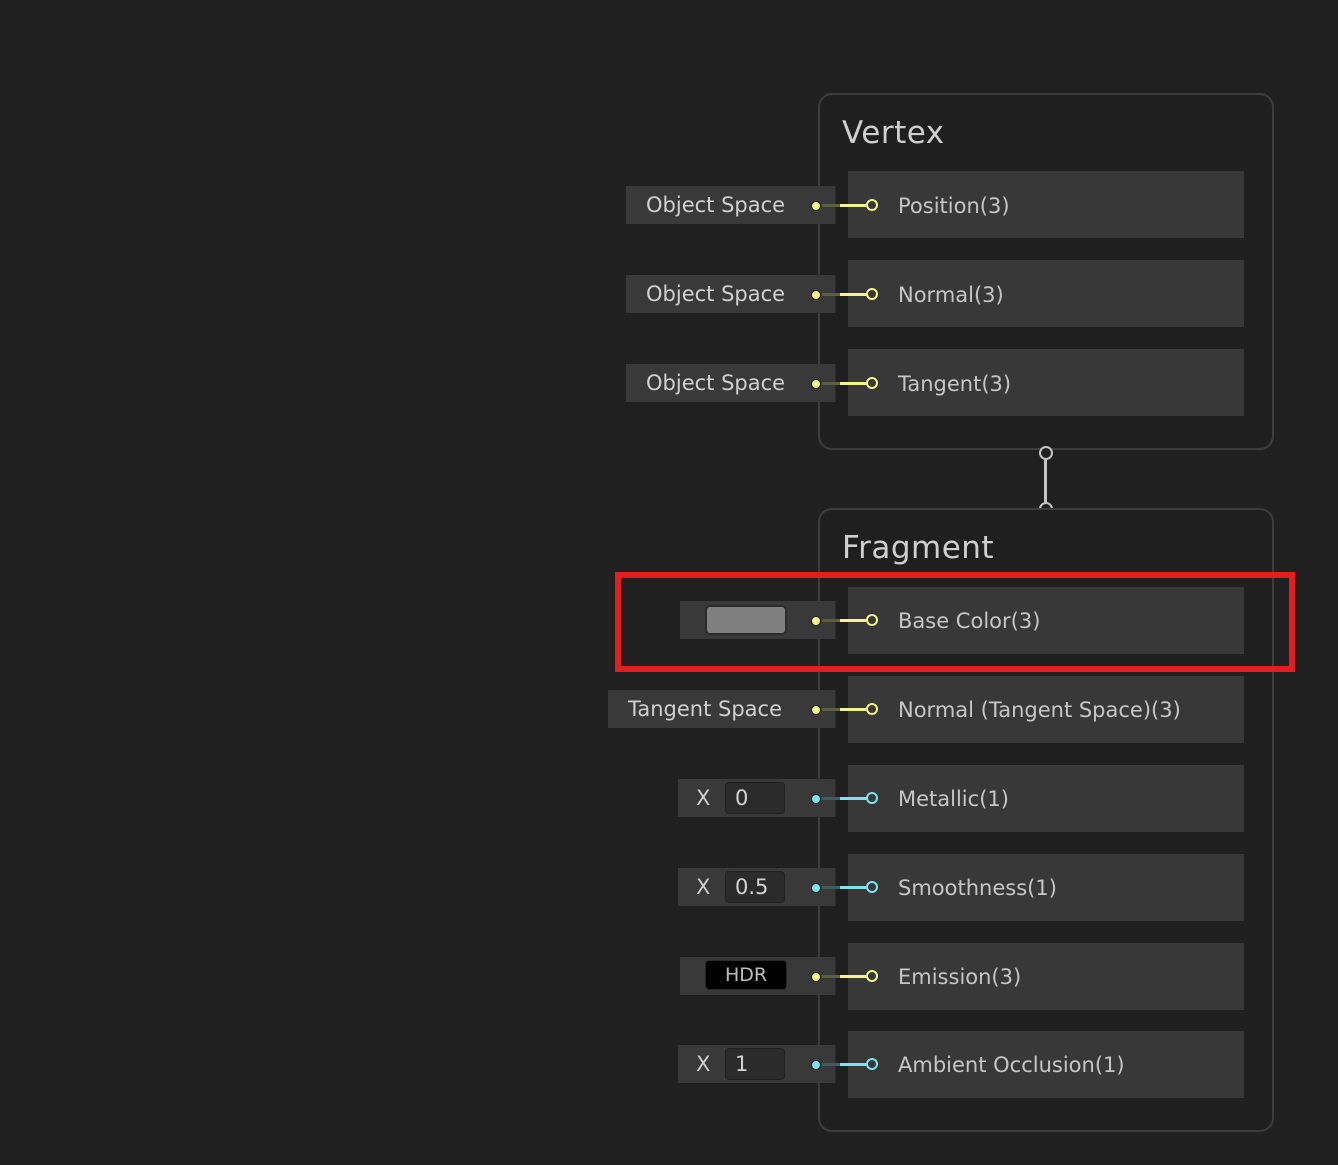 The height and width of the screenshot is (1165, 1338). What do you see at coordinates (705, 709) in the screenshot?
I see `normal-ts-space-label: Tangent Space` at bounding box center [705, 709].